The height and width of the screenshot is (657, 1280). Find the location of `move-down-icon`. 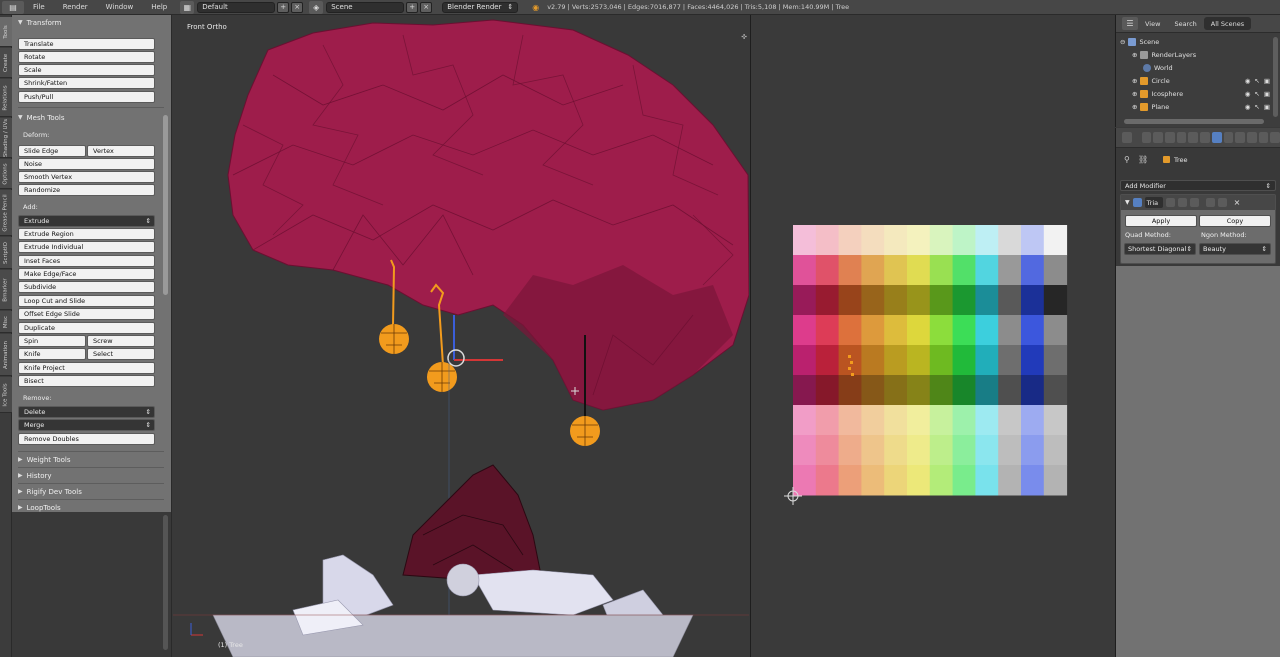

move-down-icon is located at coordinates (1222, 202).